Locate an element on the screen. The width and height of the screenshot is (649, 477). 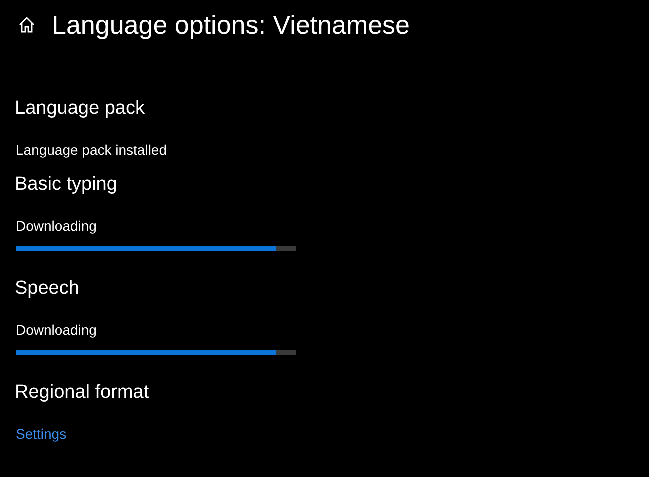
section-heading: Regional format is located at coordinates (82, 393).